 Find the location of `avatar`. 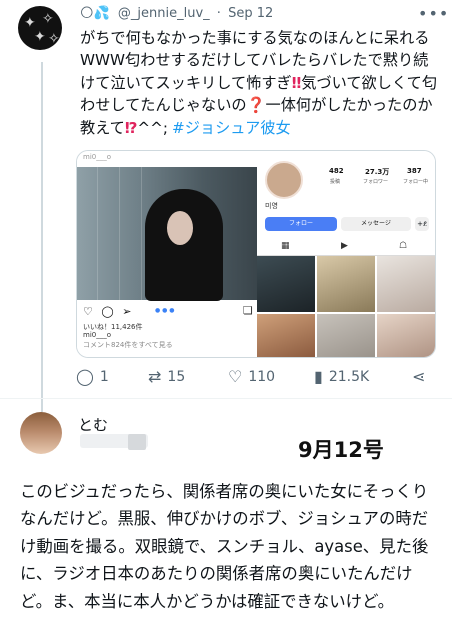

avatar is located at coordinates (41, 433).